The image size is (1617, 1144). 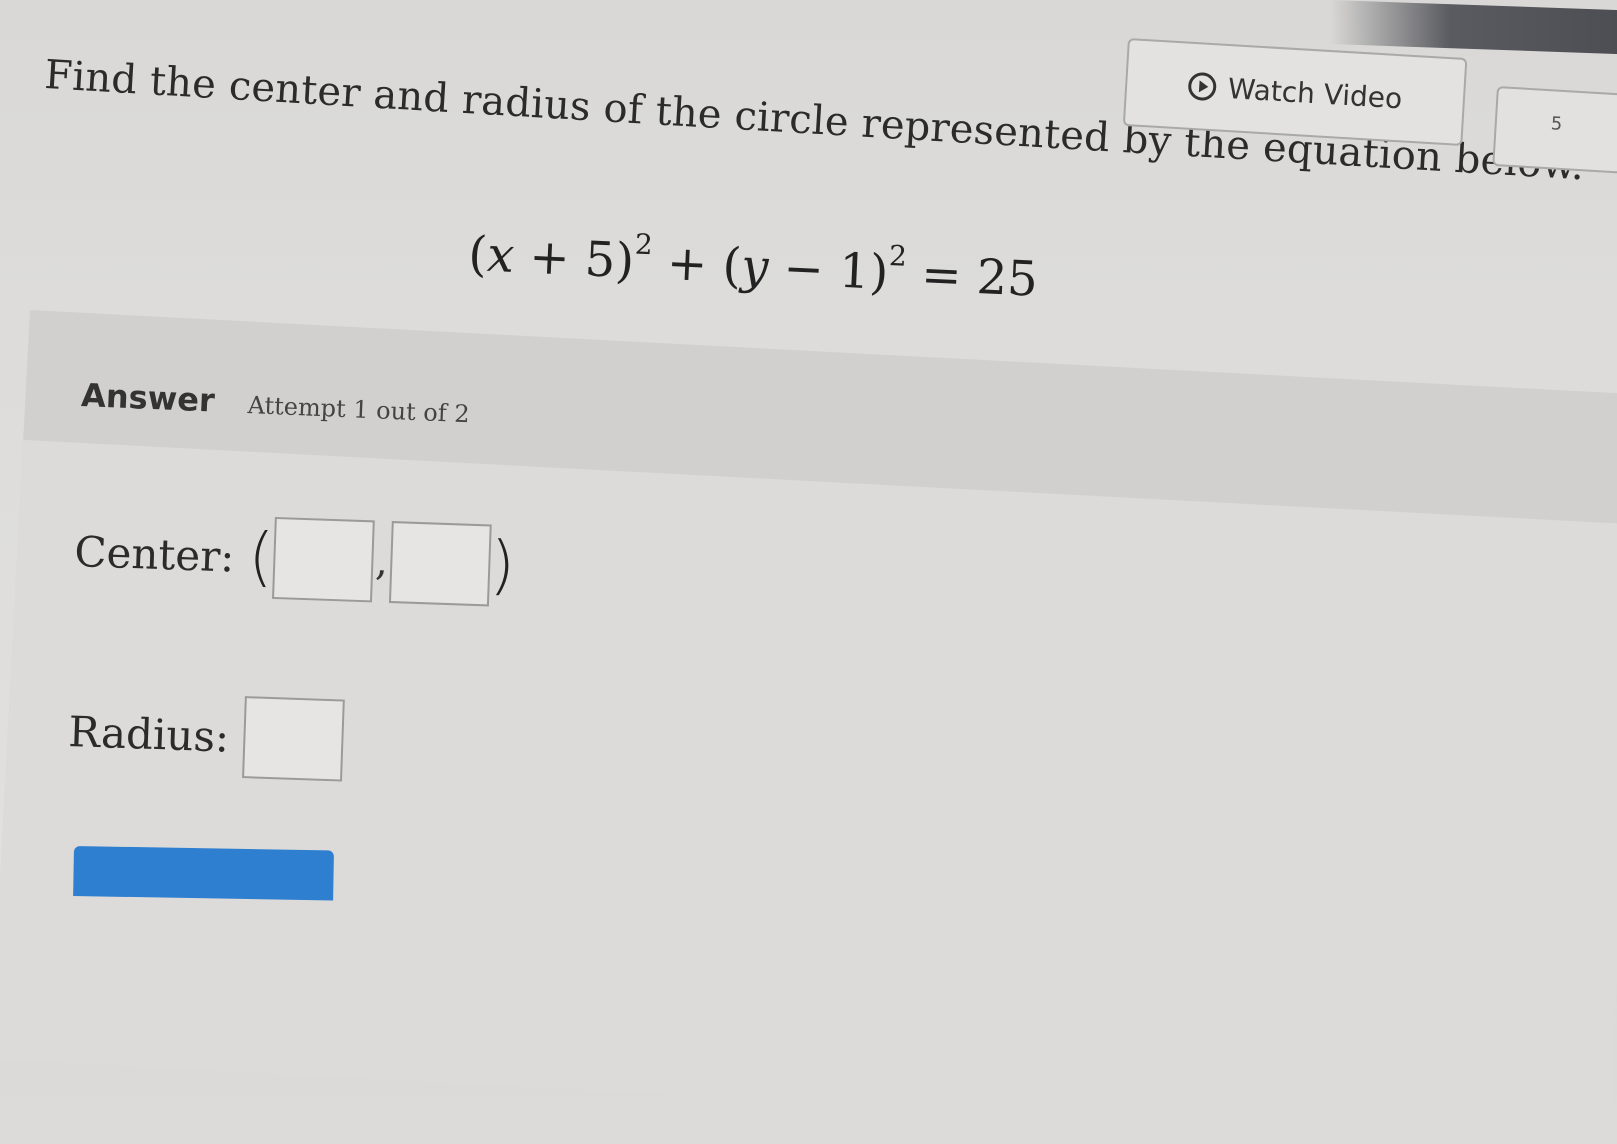 I want to click on radius-label: Radius:, so click(x=149, y=734).